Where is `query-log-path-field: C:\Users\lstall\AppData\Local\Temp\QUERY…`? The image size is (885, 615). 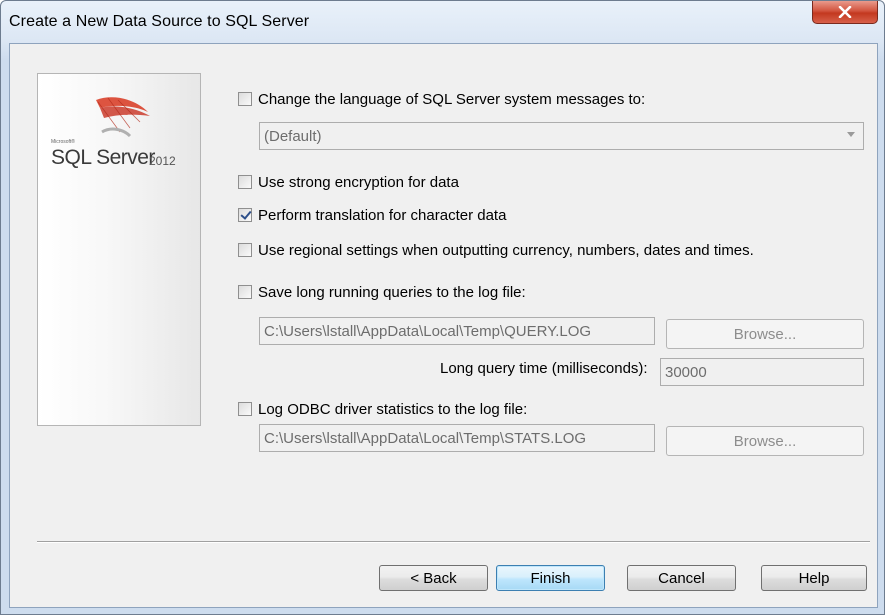
query-log-path-field: C:\Users\lstall\AppData\Local\Temp\QUERY… is located at coordinates (457, 331).